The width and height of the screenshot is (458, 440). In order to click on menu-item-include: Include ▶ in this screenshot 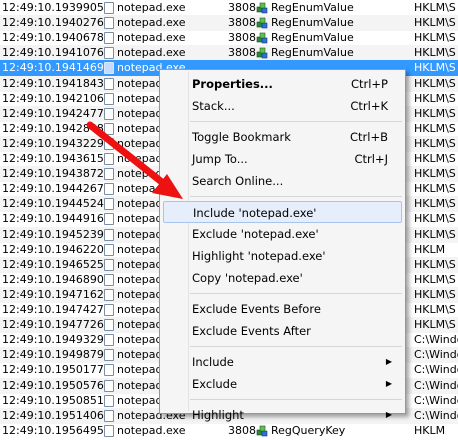, I will do `click(282, 362)`.